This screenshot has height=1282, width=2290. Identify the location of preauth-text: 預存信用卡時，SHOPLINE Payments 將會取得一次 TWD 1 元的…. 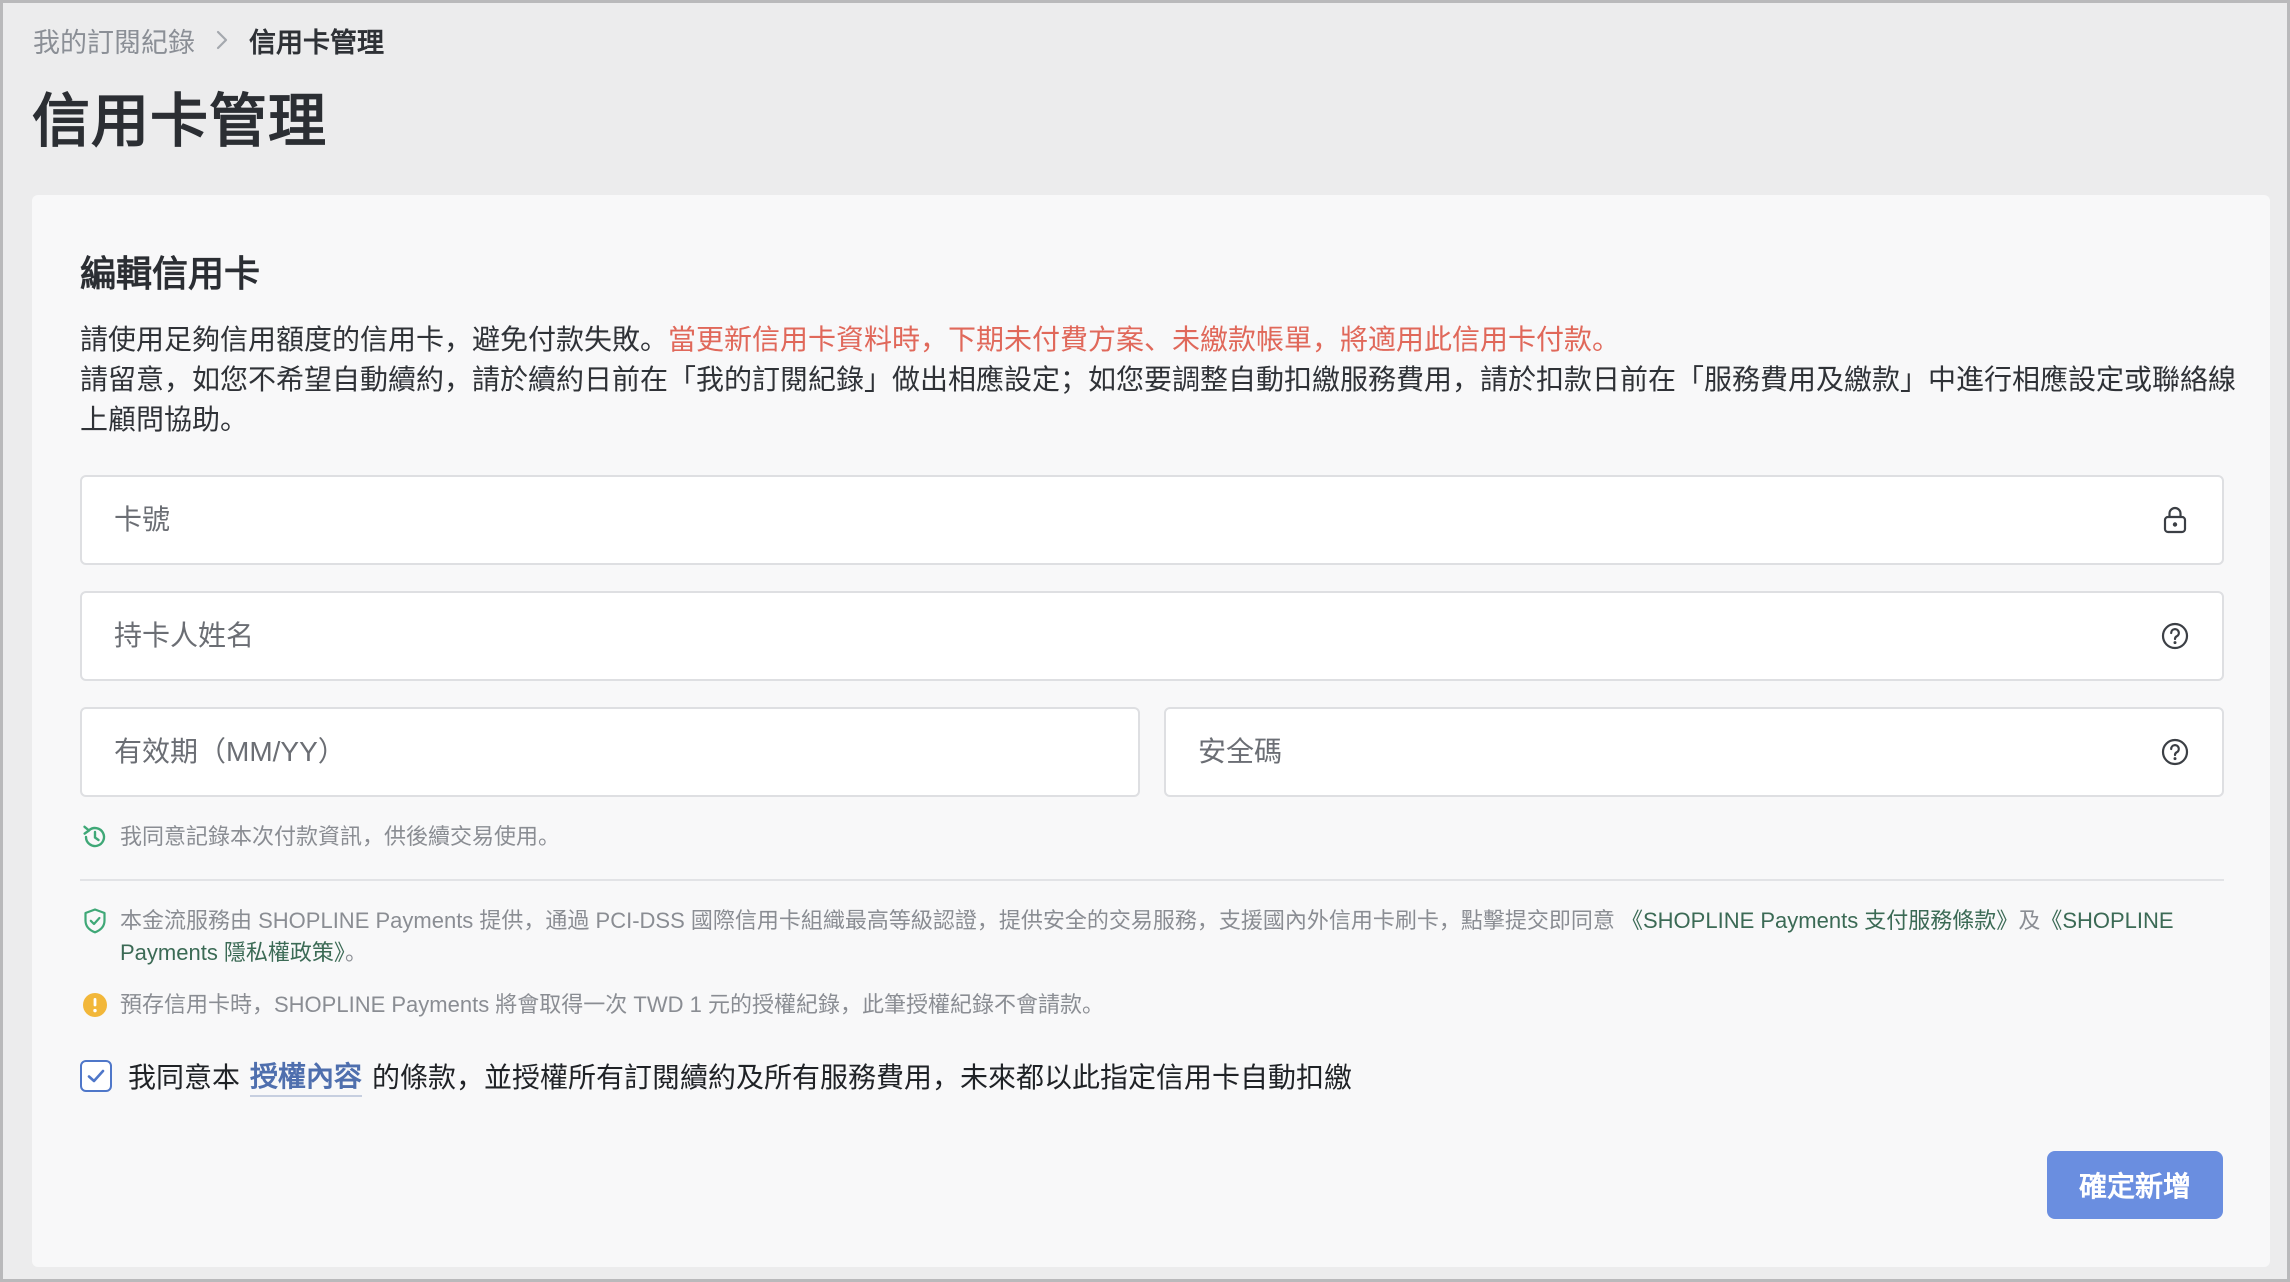
(612, 1004).